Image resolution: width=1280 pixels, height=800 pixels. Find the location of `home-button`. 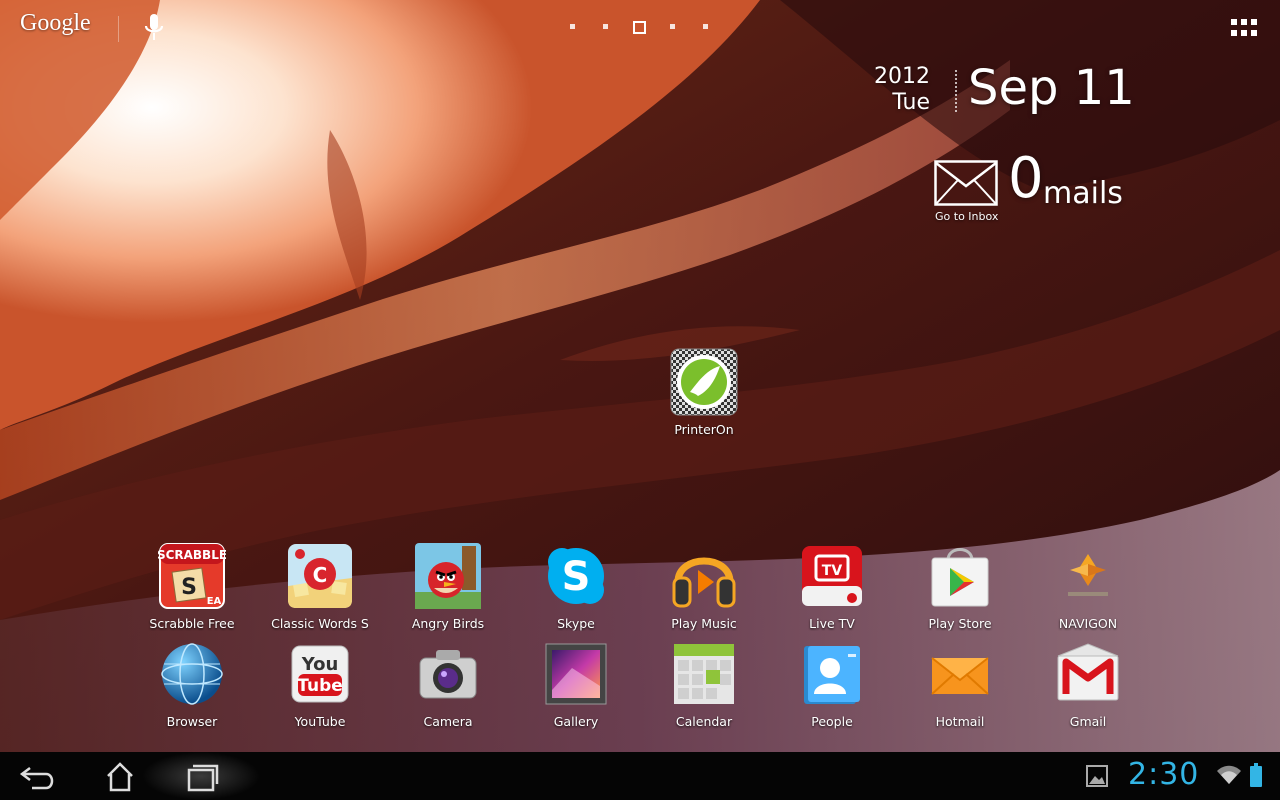

home-button is located at coordinates (120, 776).